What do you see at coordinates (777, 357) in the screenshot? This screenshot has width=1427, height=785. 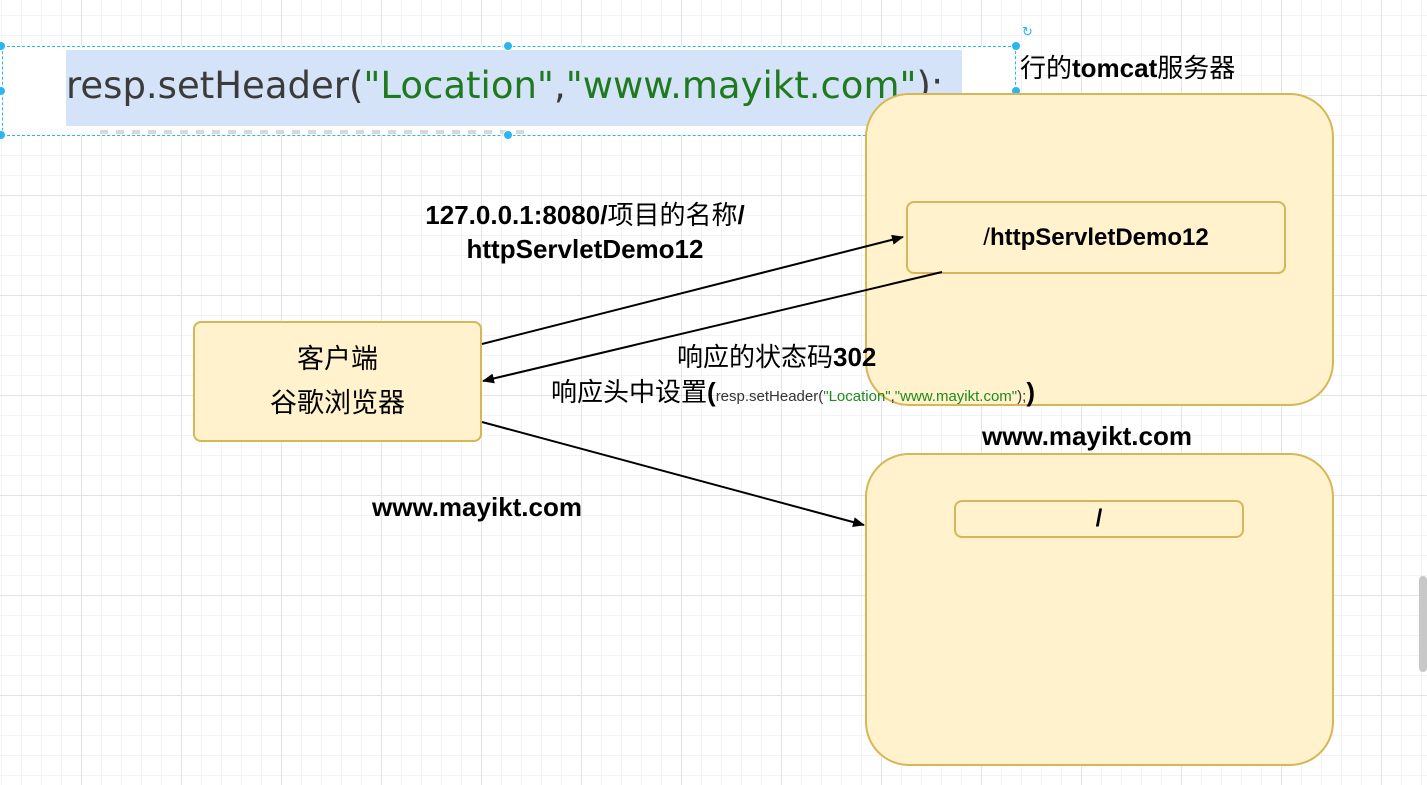 I see `response-status-label: 响应的状态码302` at bounding box center [777, 357].